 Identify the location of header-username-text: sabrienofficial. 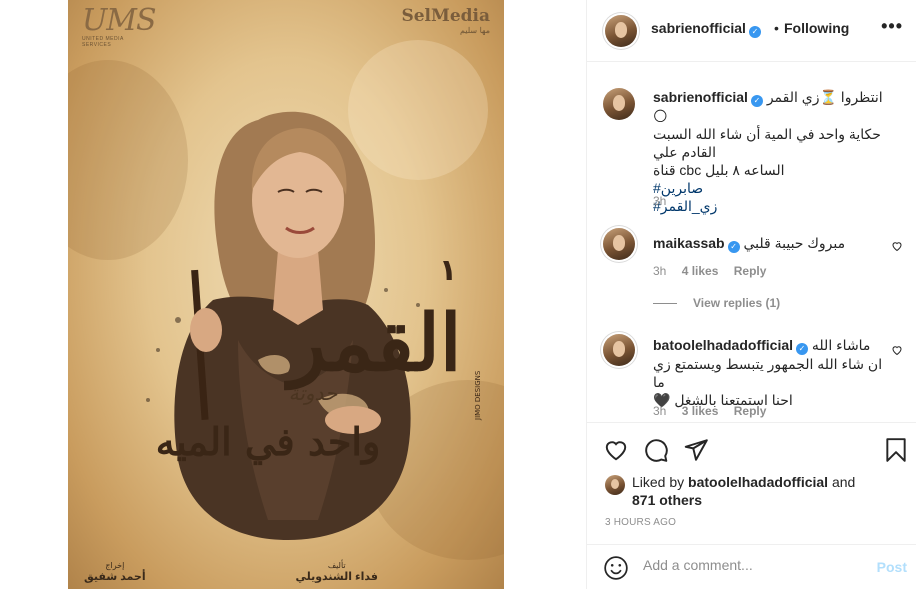
(698, 28).